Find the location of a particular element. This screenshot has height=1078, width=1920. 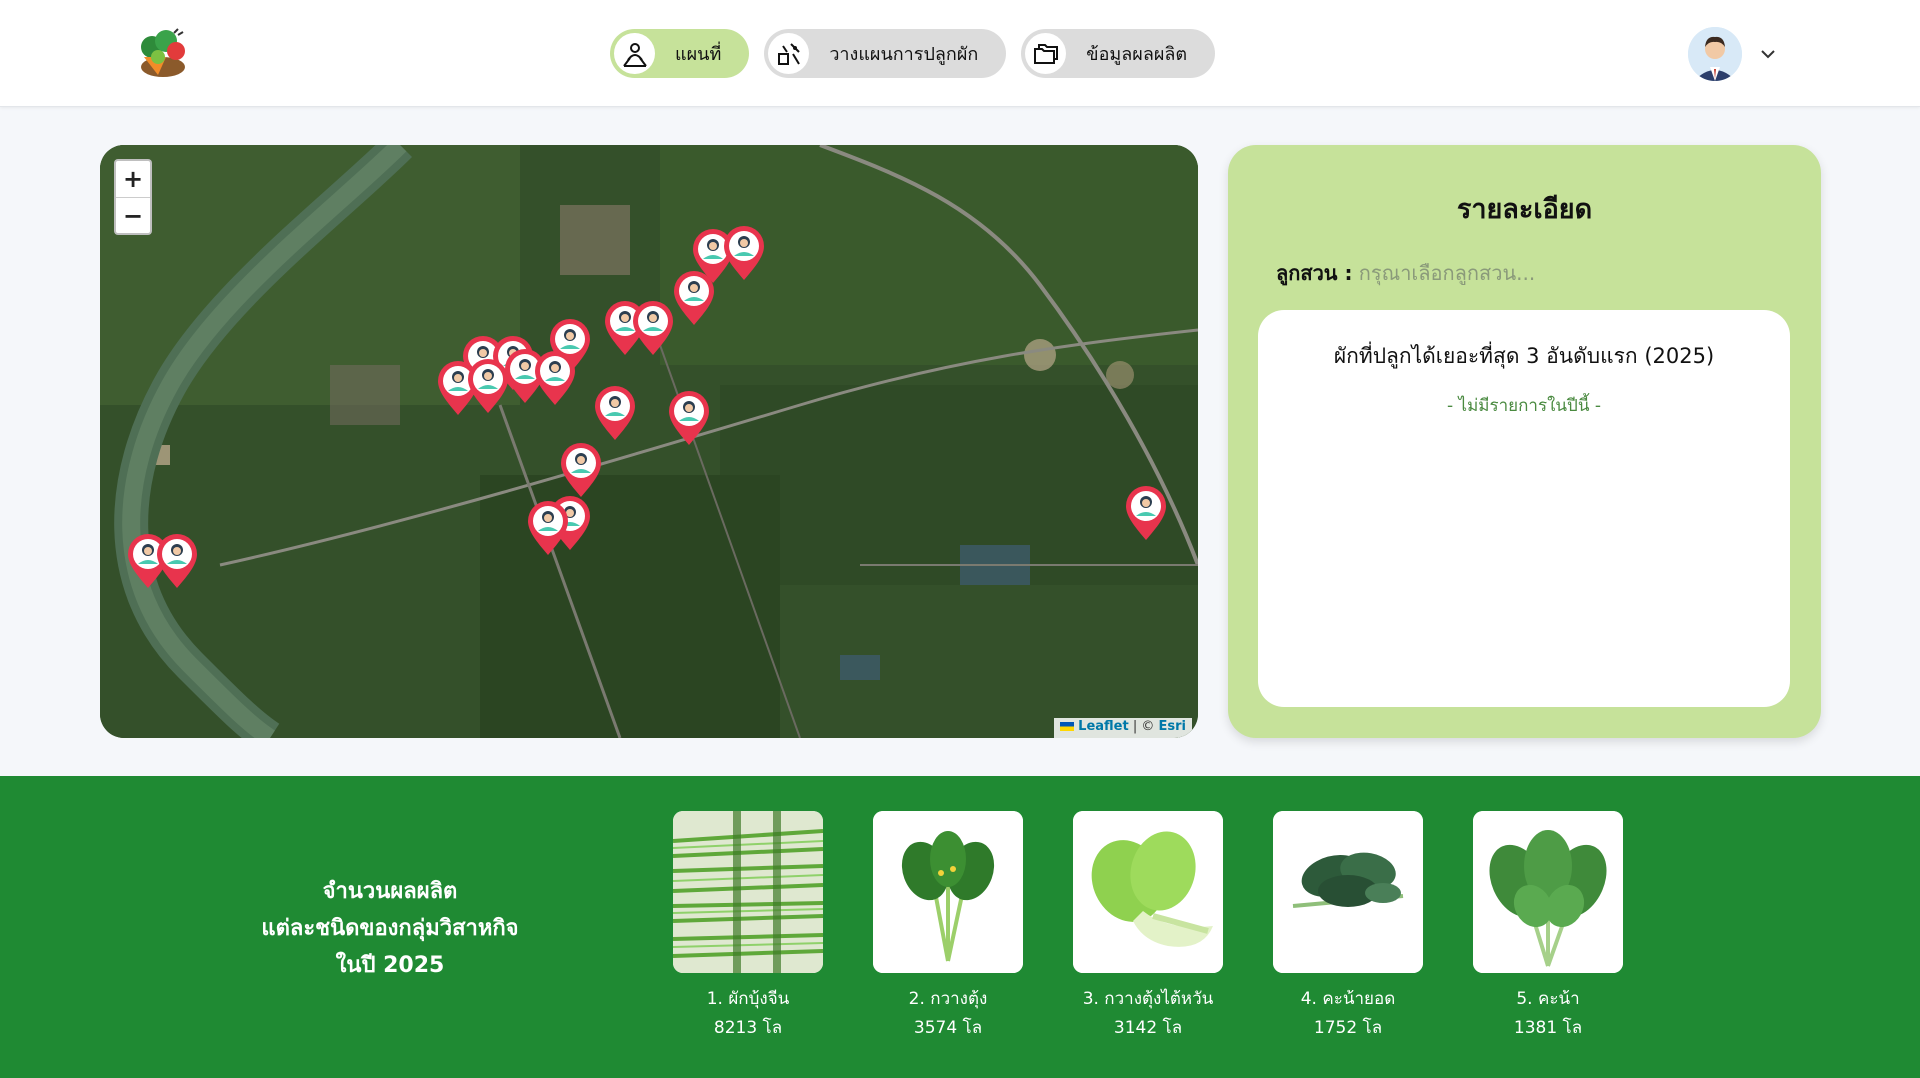

product-quantity: 1752 โล is located at coordinates (1348, 1028).